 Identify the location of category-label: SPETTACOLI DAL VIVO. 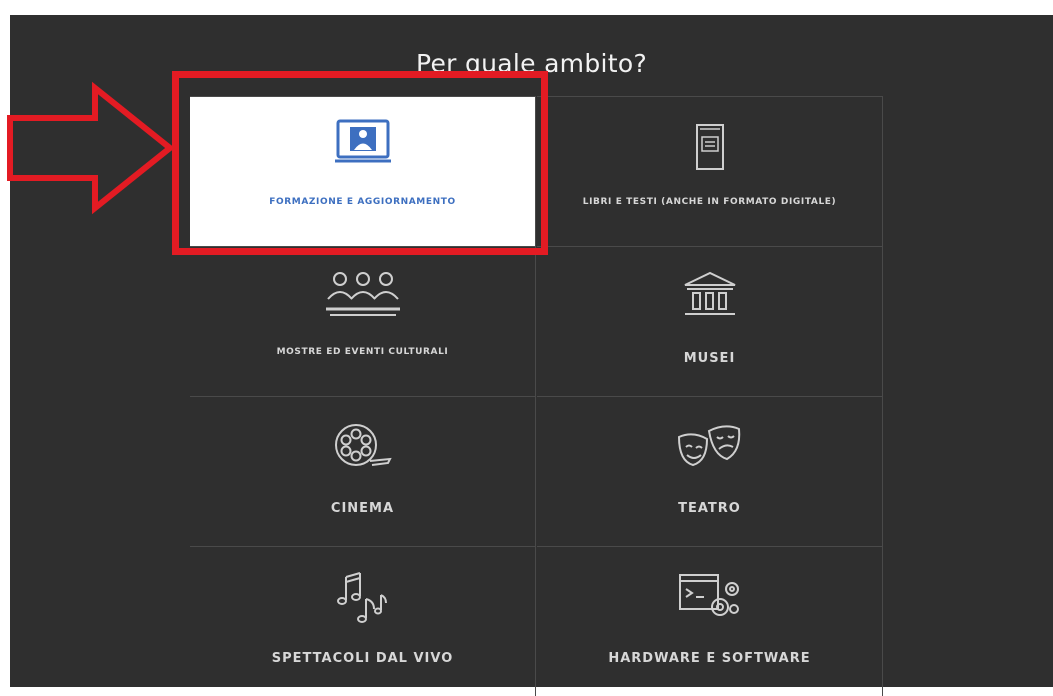
(362, 658).